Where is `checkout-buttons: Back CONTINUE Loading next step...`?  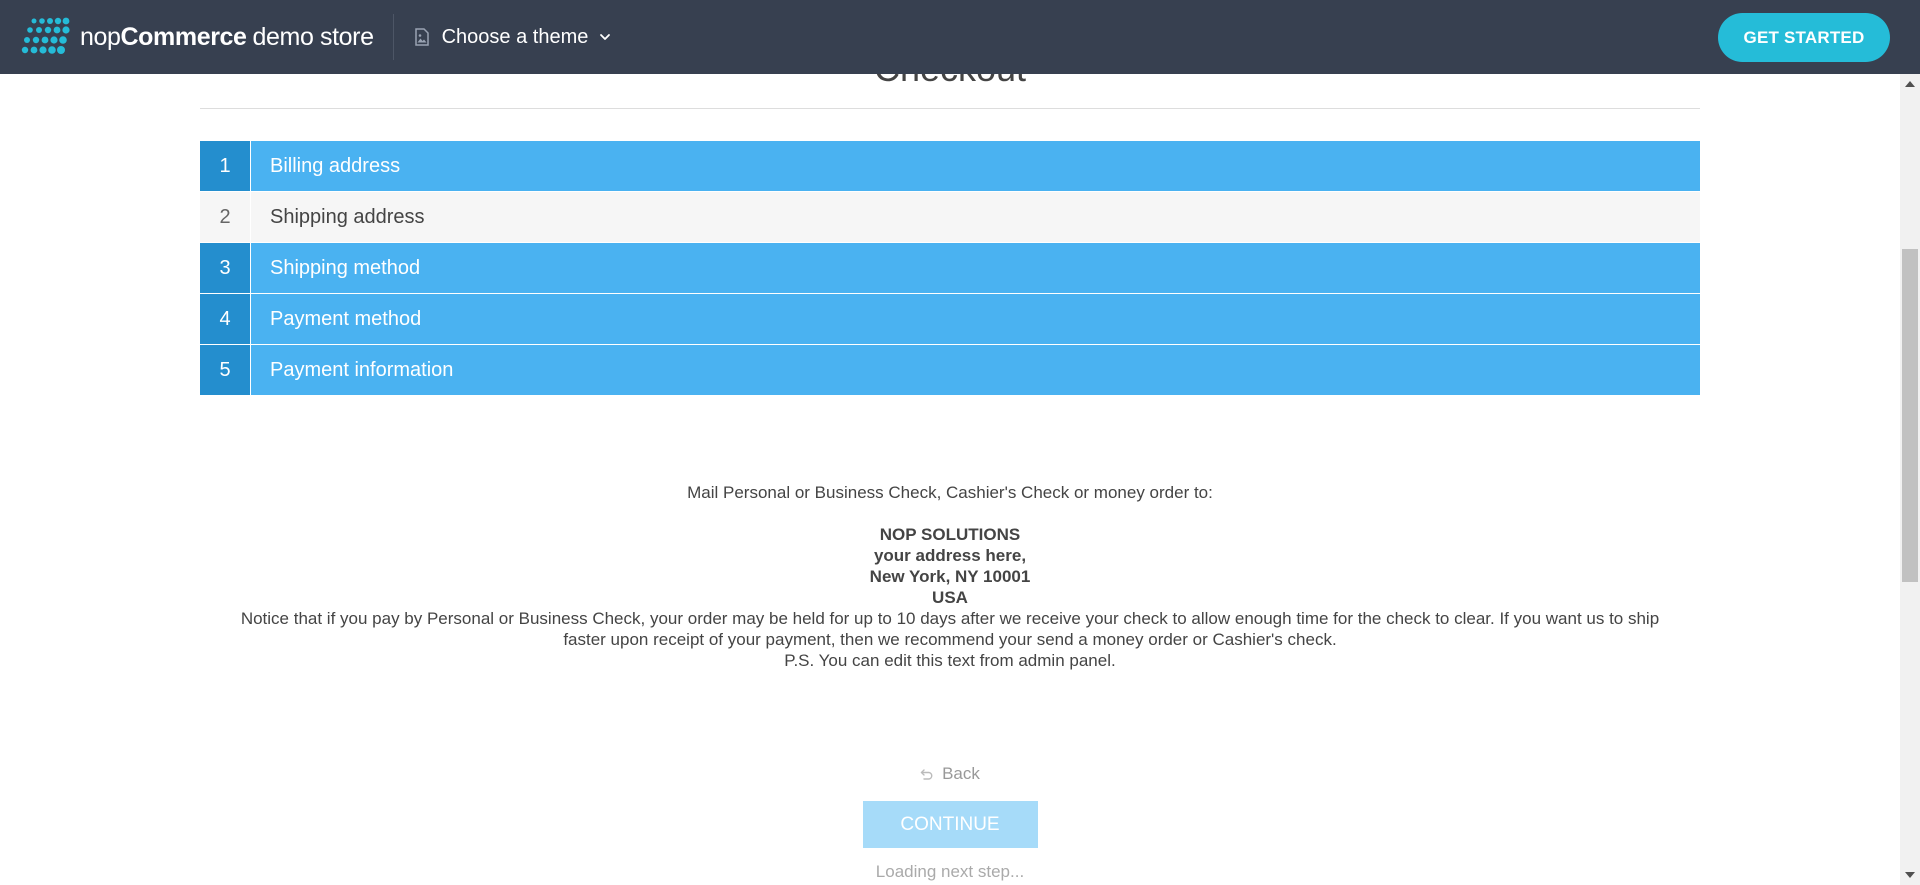 checkout-buttons: Back CONTINUE Loading next step... is located at coordinates (950, 823).